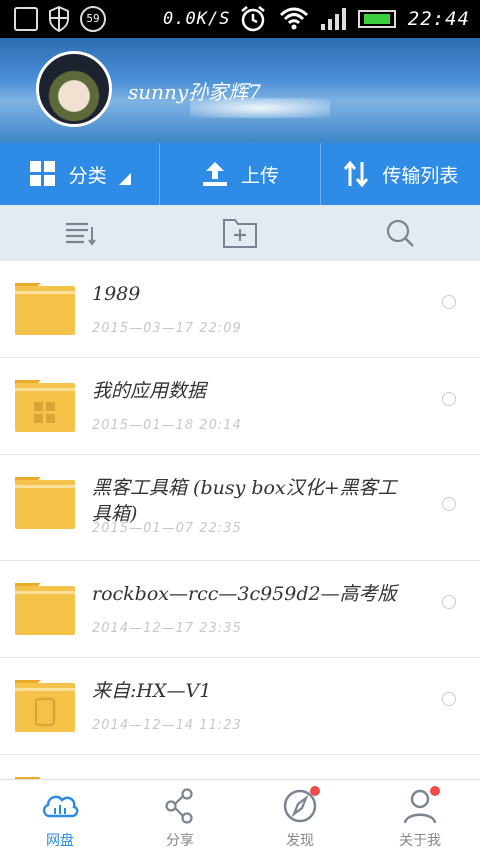  Describe the element at coordinates (253, 19) in the screenshot. I see `alarm-icon` at that location.